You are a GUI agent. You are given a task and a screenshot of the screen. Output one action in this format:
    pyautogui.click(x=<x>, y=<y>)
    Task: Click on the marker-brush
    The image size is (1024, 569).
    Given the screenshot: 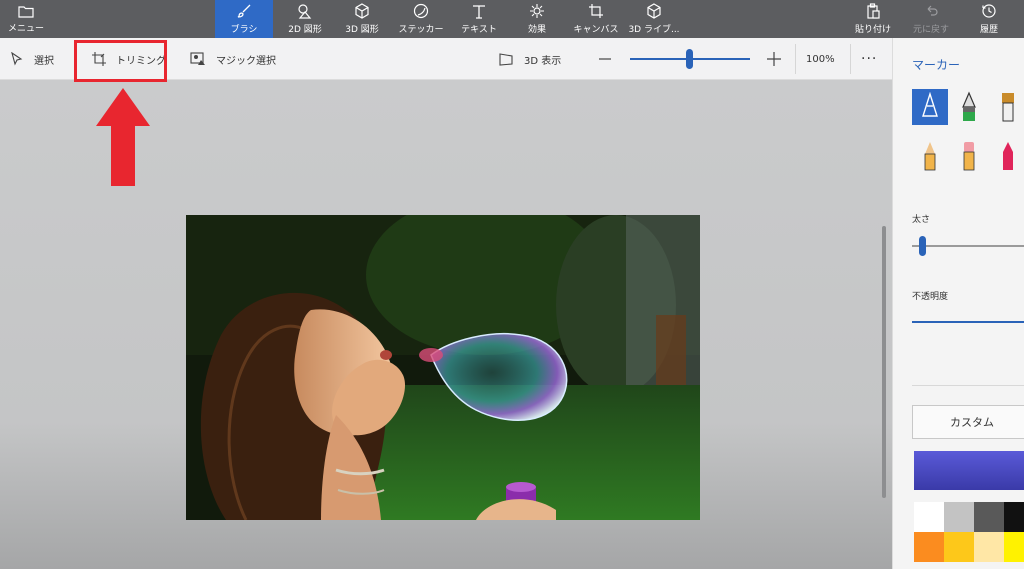 What is the action you would take?
    pyautogui.click(x=930, y=107)
    